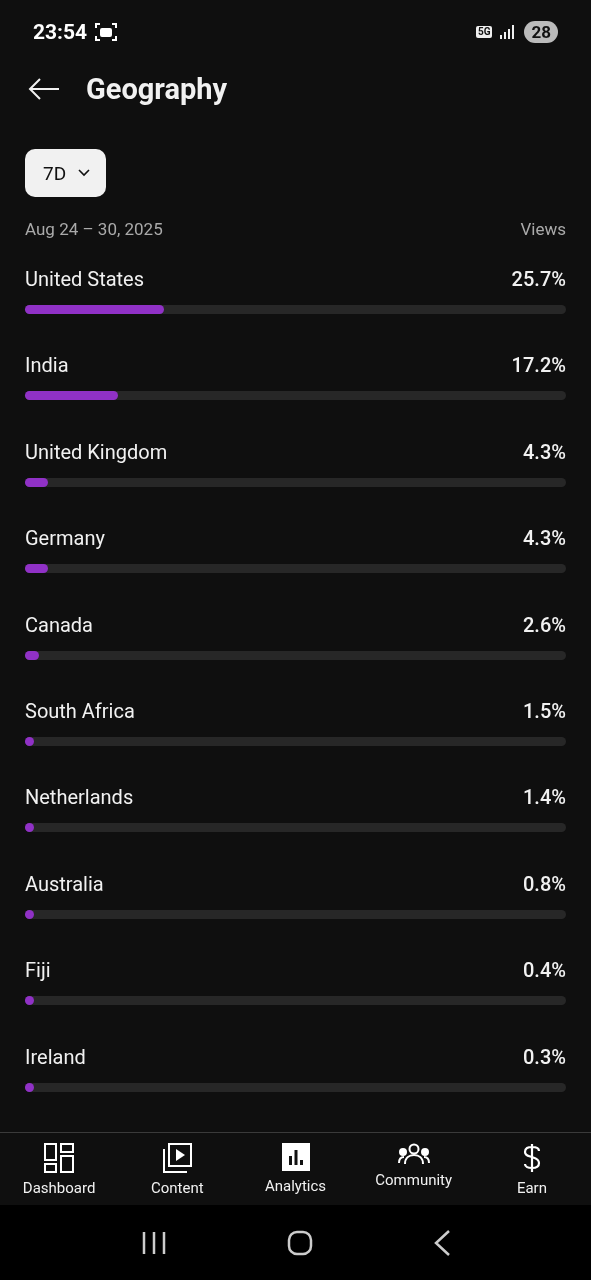  What do you see at coordinates (299, 1242) in the screenshot?
I see `home-icon` at bounding box center [299, 1242].